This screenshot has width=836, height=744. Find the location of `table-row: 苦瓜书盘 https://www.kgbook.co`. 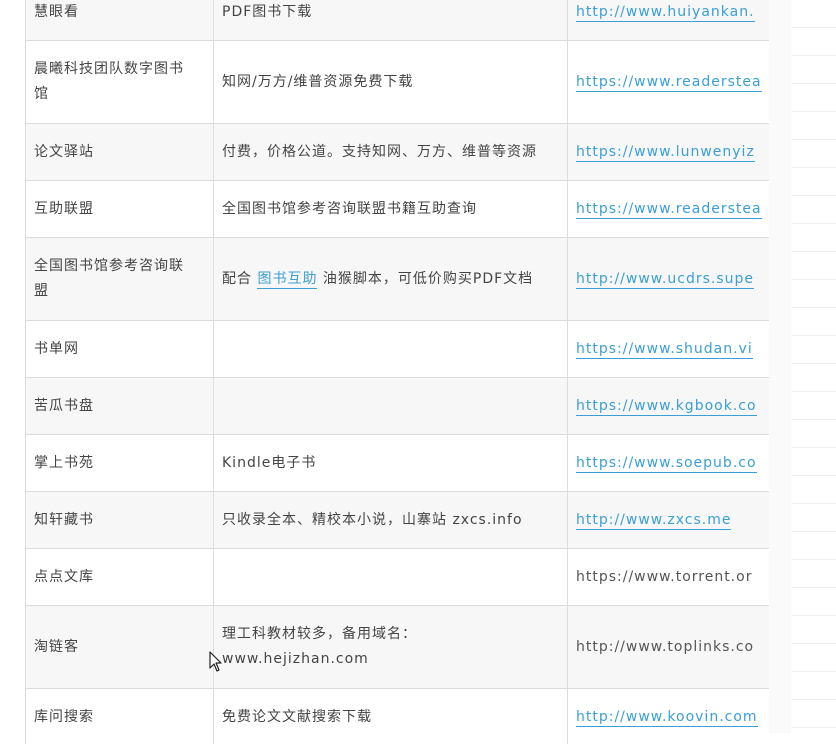

table-row: 苦瓜书盘 https://www.kgbook.co is located at coordinates (398, 406).